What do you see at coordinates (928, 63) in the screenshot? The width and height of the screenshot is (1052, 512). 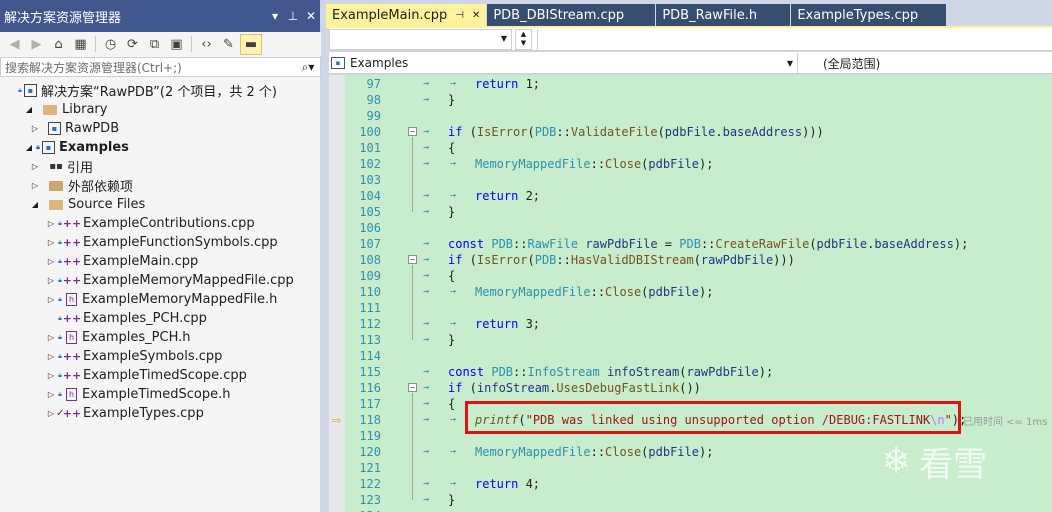 I see `global-scope-dropdown: (全局范围)` at bounding box center [928, 63].